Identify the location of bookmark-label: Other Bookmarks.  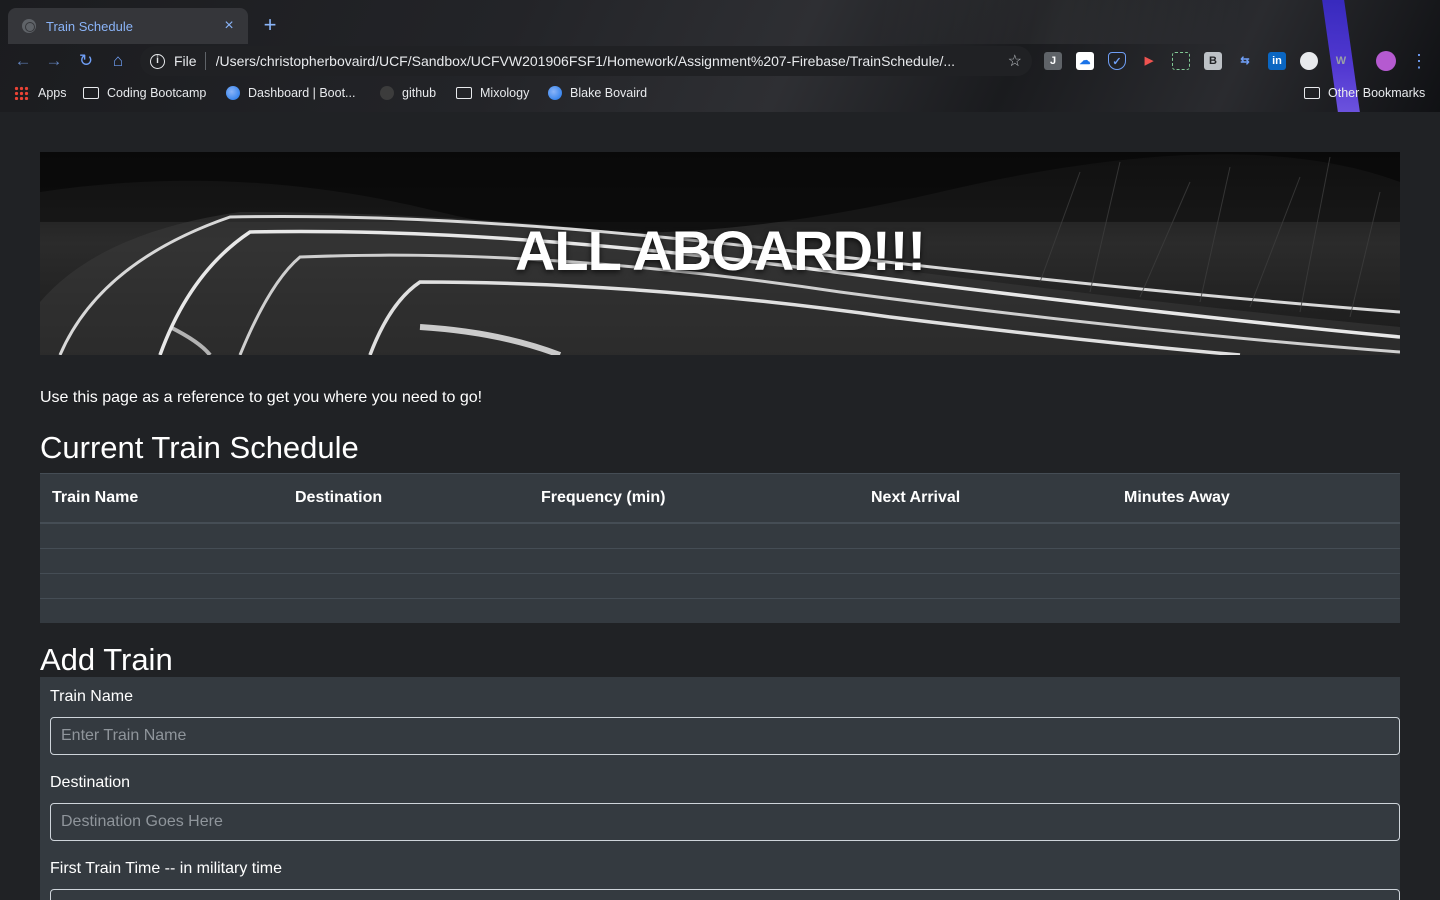
(1377, 93).